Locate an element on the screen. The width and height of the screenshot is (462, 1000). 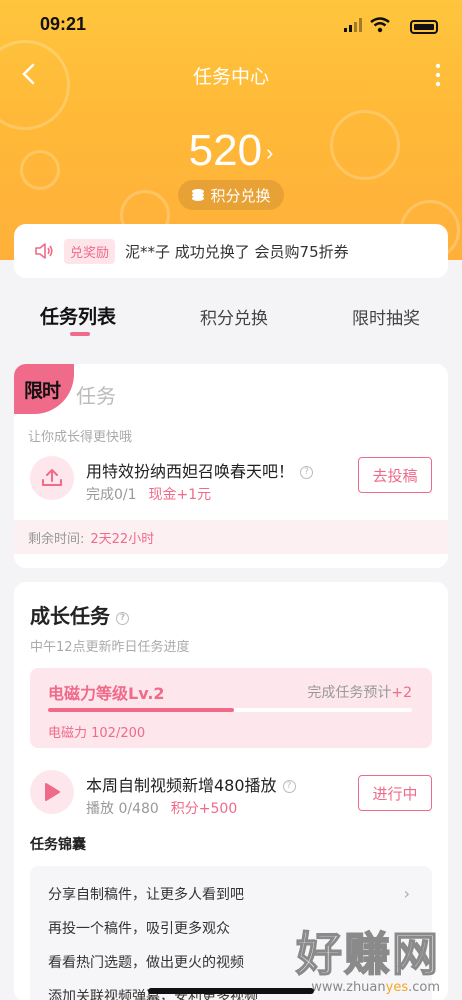
coins-icon is located at coordinates (198, 195).